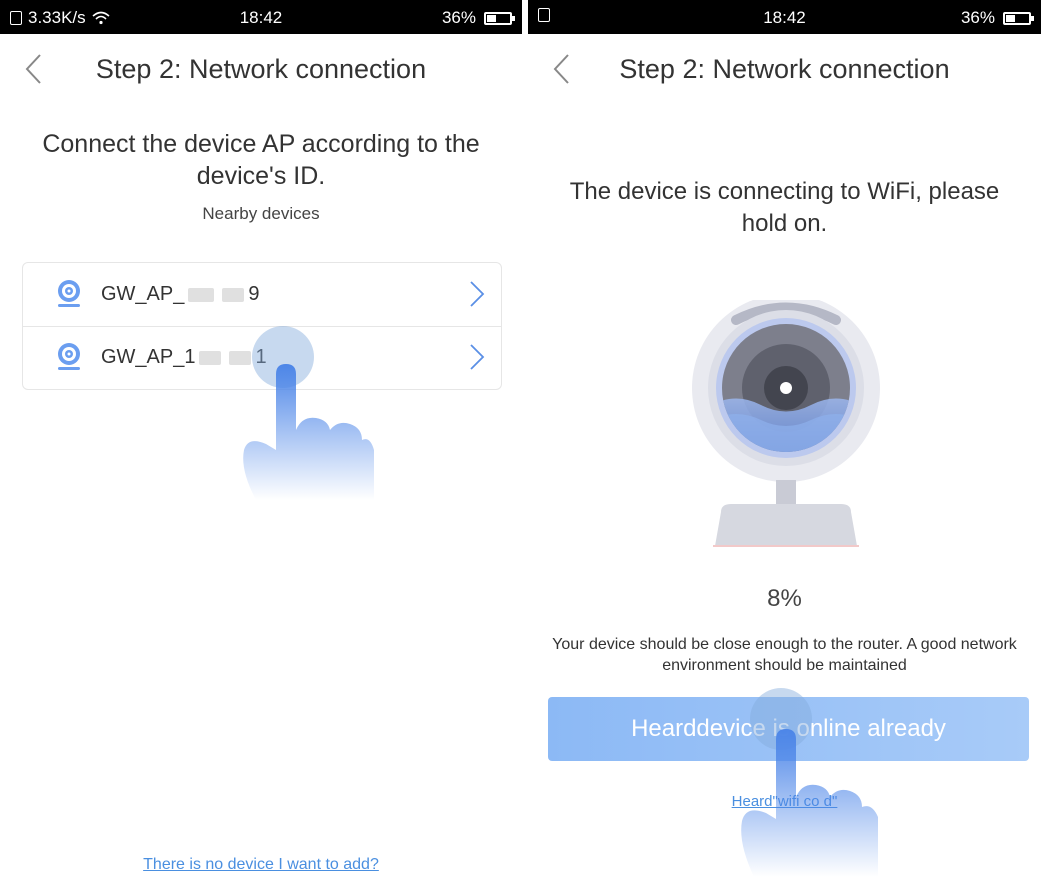  I want to click on webcam-illustration-icon, so click(786, 423).